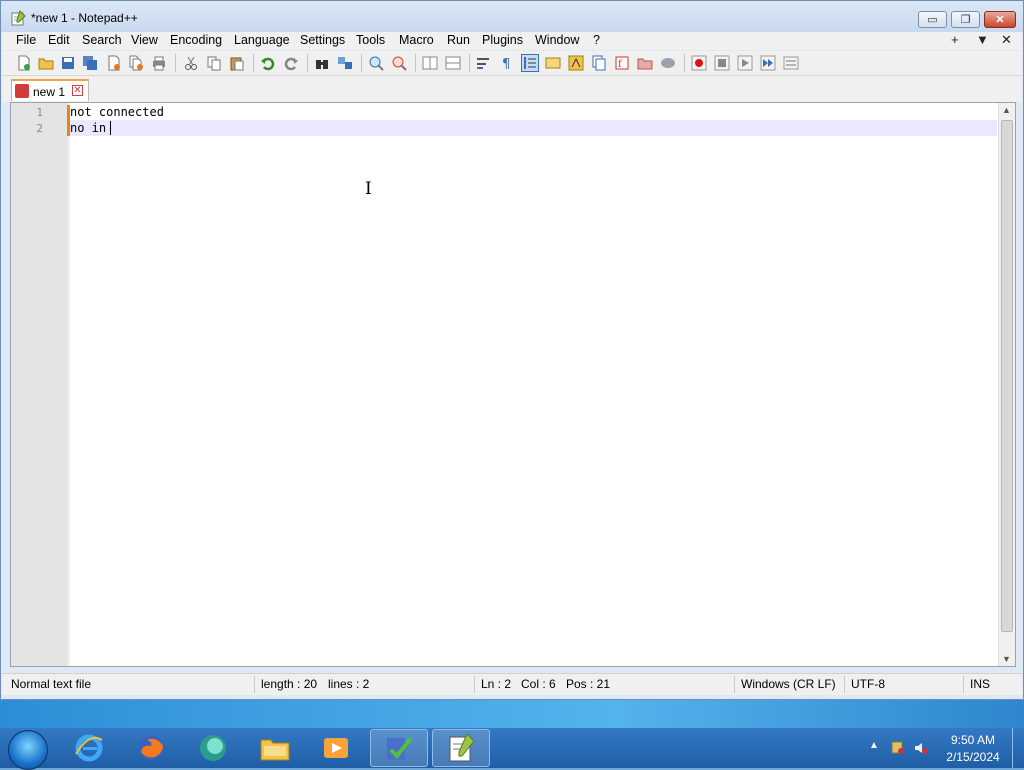 This screenshot has height=770, width=1024. Describe the element at coordinates (768, 63) in the screenshot. I see `run-macro-multiple-icon` at that location.